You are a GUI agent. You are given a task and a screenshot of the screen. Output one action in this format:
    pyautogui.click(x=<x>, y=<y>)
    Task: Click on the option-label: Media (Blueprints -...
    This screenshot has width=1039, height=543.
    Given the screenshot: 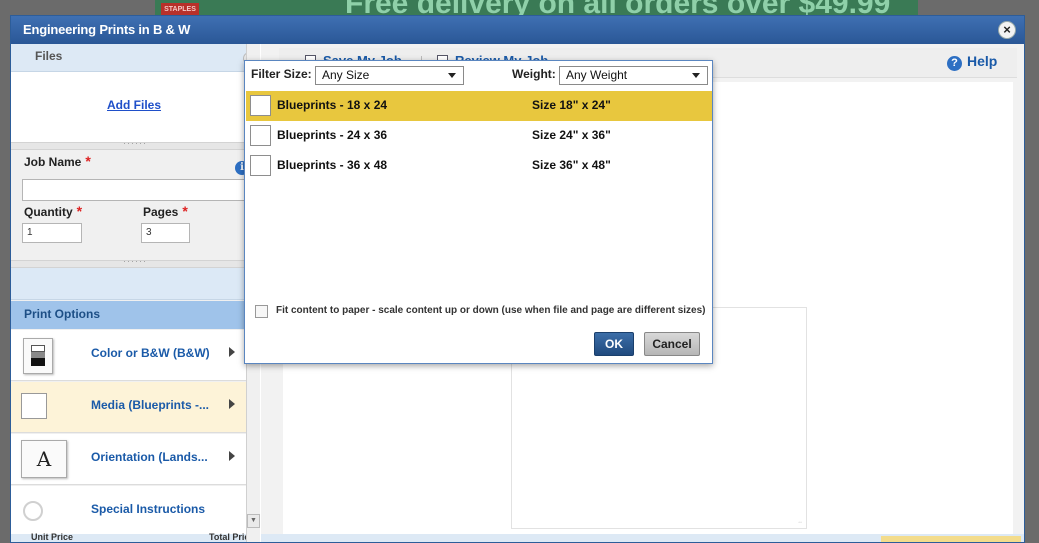 What is the action you would take?
    pyautogui.click(x=150, y=405)
    